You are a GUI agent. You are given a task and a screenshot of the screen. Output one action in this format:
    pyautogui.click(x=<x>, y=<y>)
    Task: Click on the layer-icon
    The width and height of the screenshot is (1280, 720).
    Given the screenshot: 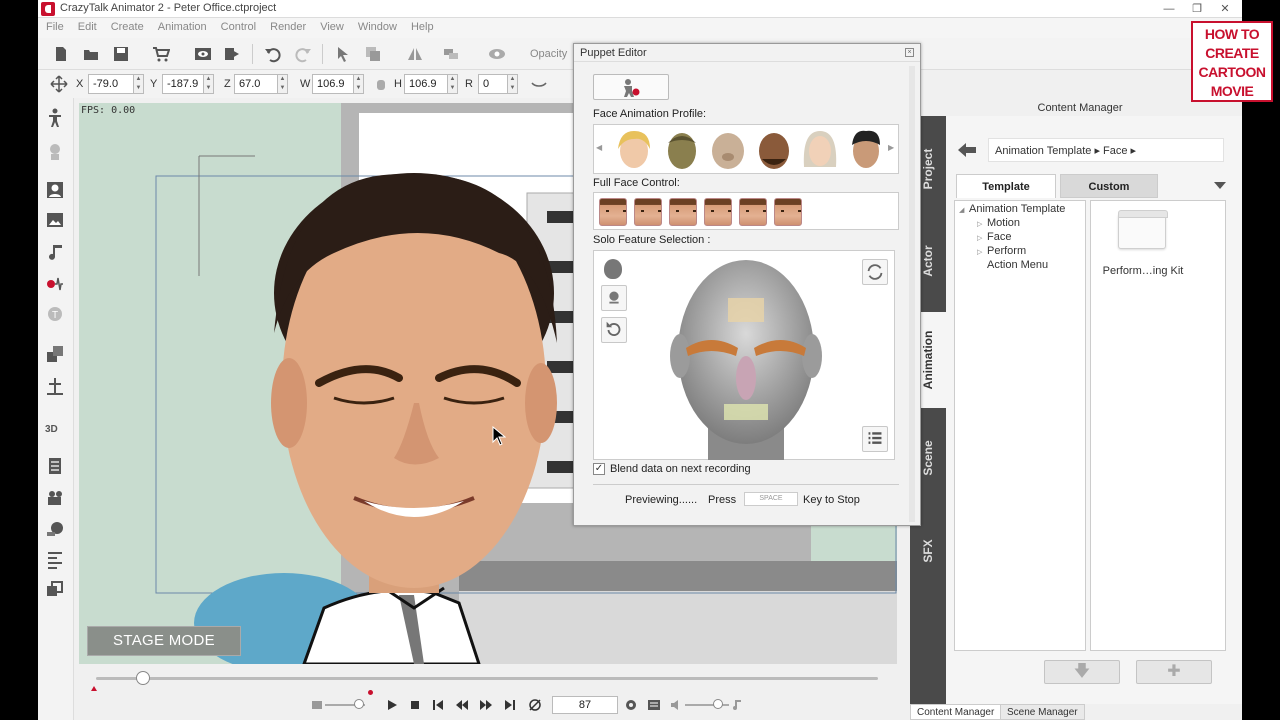 What is the action you would take?
    pyautogui.click(x=55, y=590)
    